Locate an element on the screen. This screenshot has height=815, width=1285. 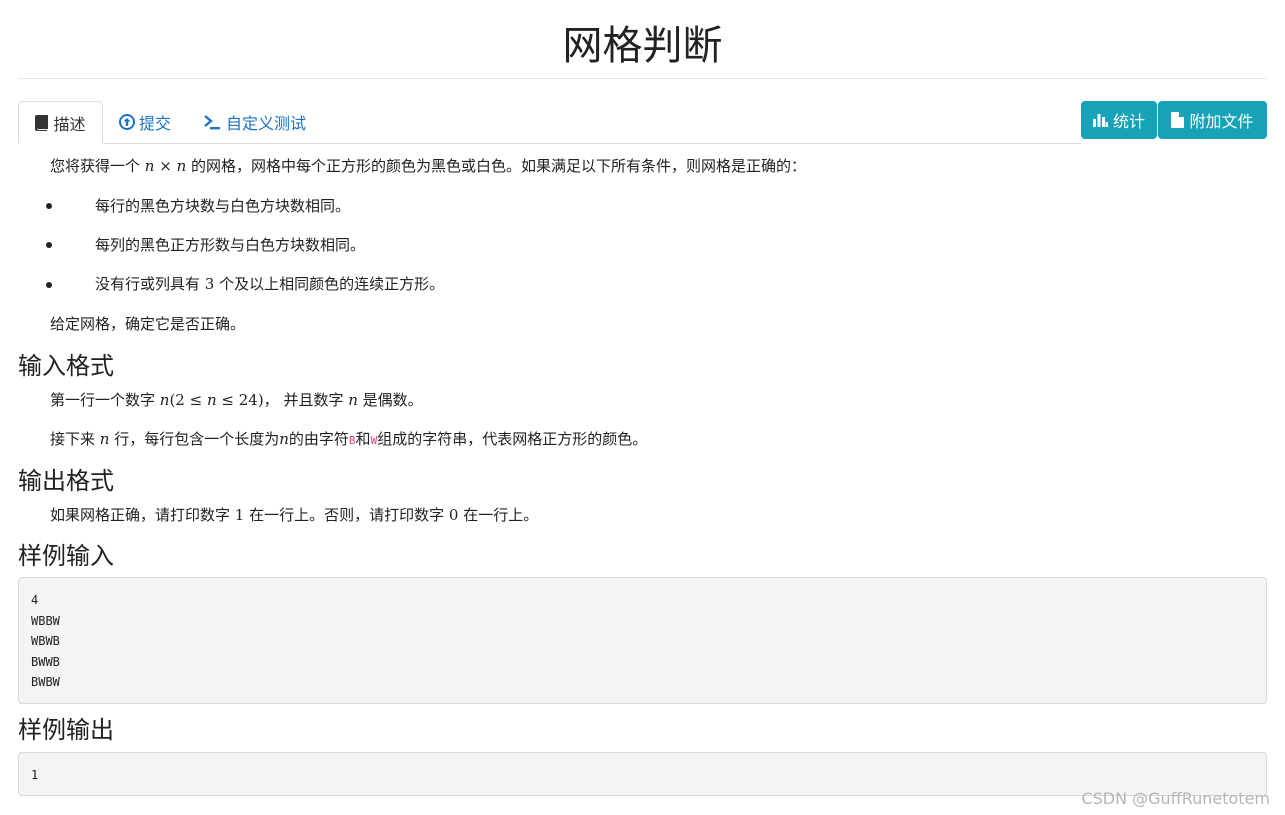
upload-circle-icon is located at coordinates (127, 122).